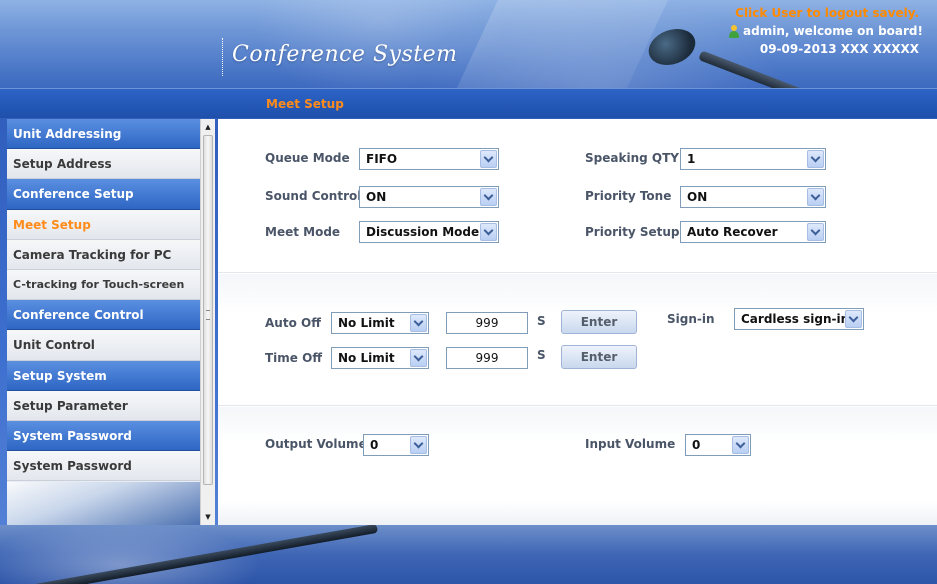 Image resolution: width=937 pixels, height=584 pixels. What do you see at coordinates (396, 445) in the screenshot?
I see `output-volume-select: 0` at bounding box center [396, 445].